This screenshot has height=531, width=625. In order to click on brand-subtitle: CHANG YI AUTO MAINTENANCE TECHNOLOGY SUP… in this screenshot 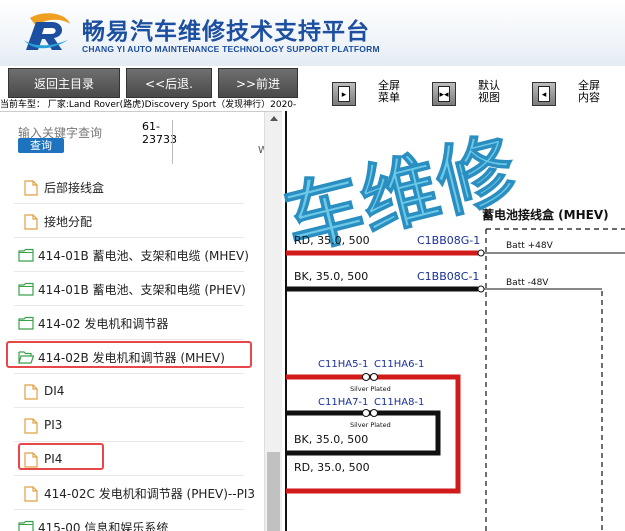, I will do `click(231, 49)`.